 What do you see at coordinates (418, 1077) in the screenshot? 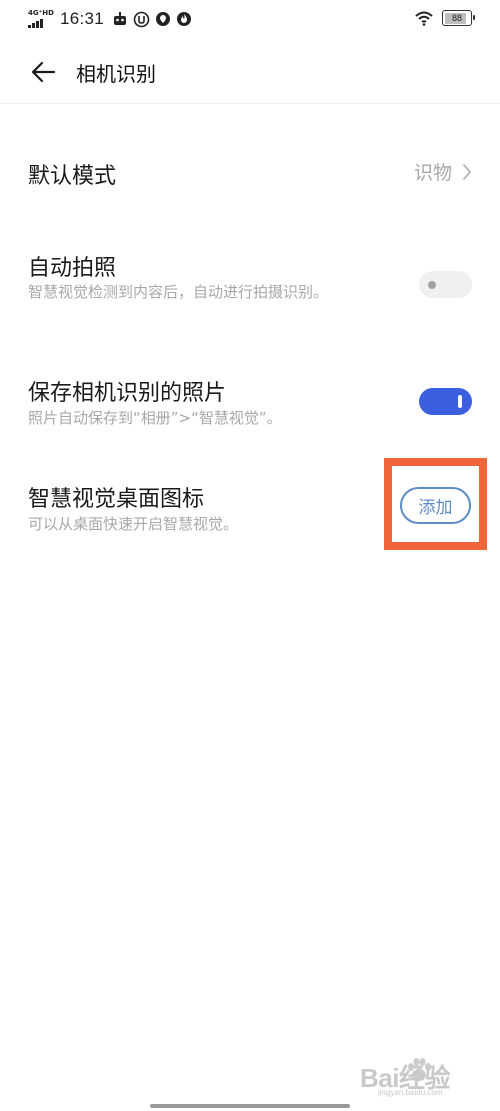
I see `baidu-watermark-logo: Bai经验 jingyan.baidu.com` at bounding box center [418, 1077].